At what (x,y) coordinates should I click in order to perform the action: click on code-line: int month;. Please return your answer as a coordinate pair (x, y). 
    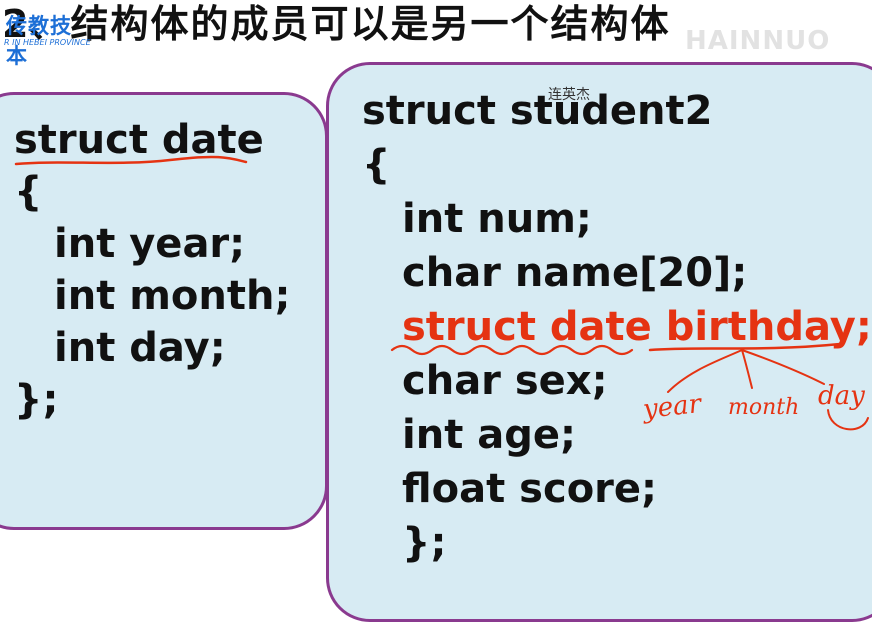
    Looking at the image, I should click on (172, 296).